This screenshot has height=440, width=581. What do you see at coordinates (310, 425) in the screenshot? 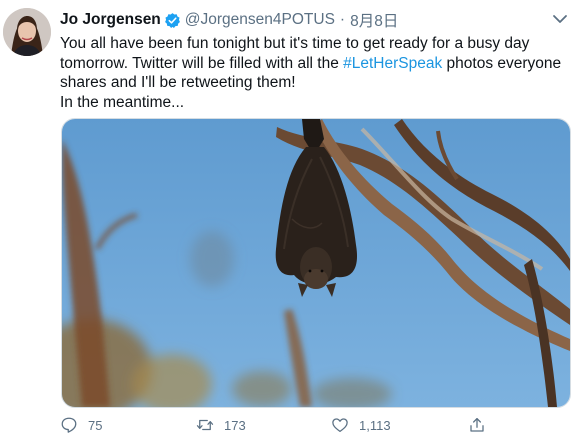
I see `action-bar: 75 173 1,113` at bounding box center [310, 425].